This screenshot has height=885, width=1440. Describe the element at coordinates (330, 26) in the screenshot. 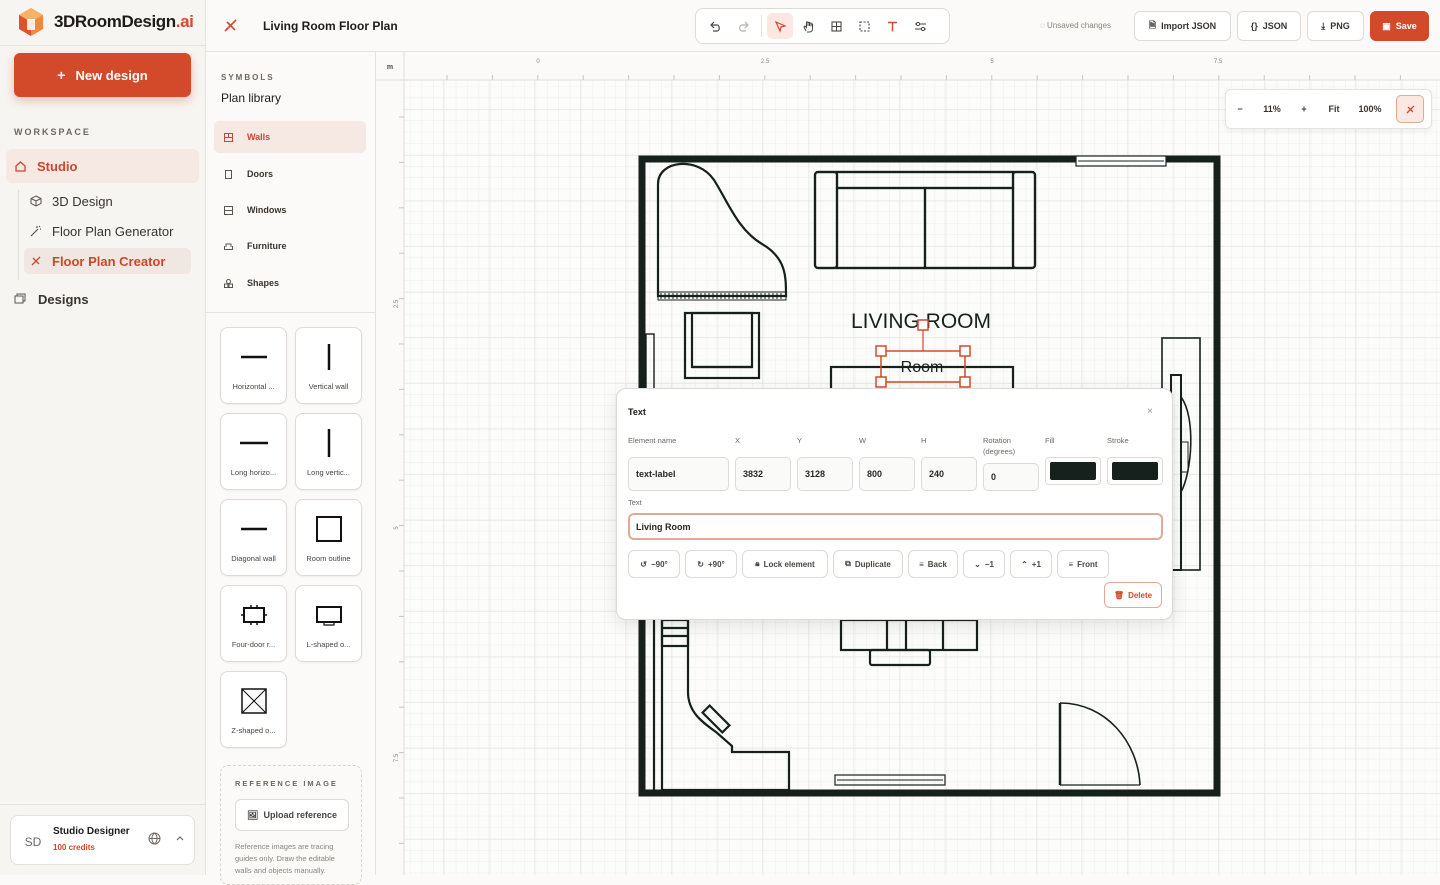

I see `document-title: Living Room Floor Plan` at that location.